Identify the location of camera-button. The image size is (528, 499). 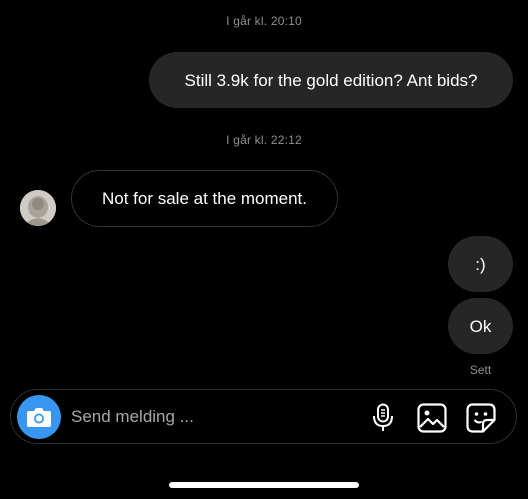
(39, 417).